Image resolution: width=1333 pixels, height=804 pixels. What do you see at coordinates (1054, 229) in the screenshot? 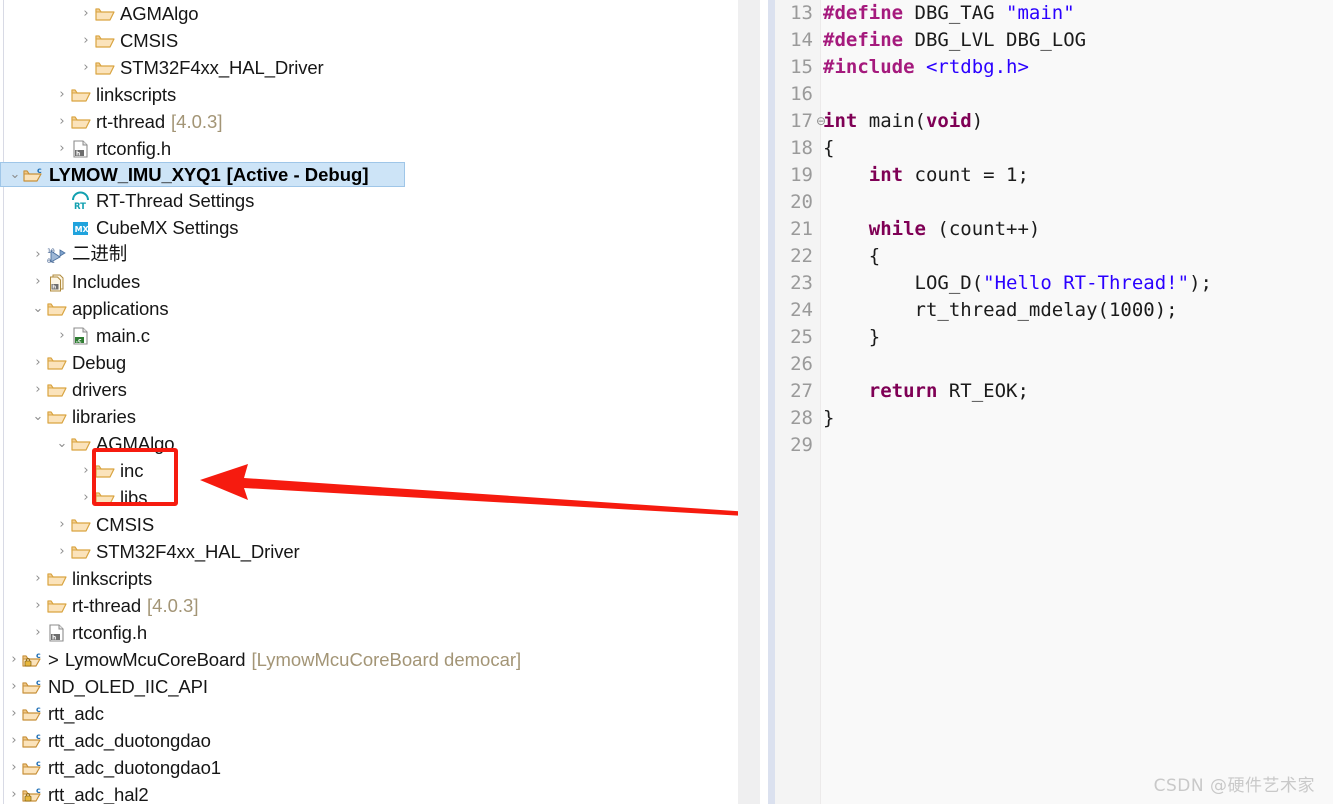
I see `code-line: 21 while (count++)` at bounding box center [1054, 229].